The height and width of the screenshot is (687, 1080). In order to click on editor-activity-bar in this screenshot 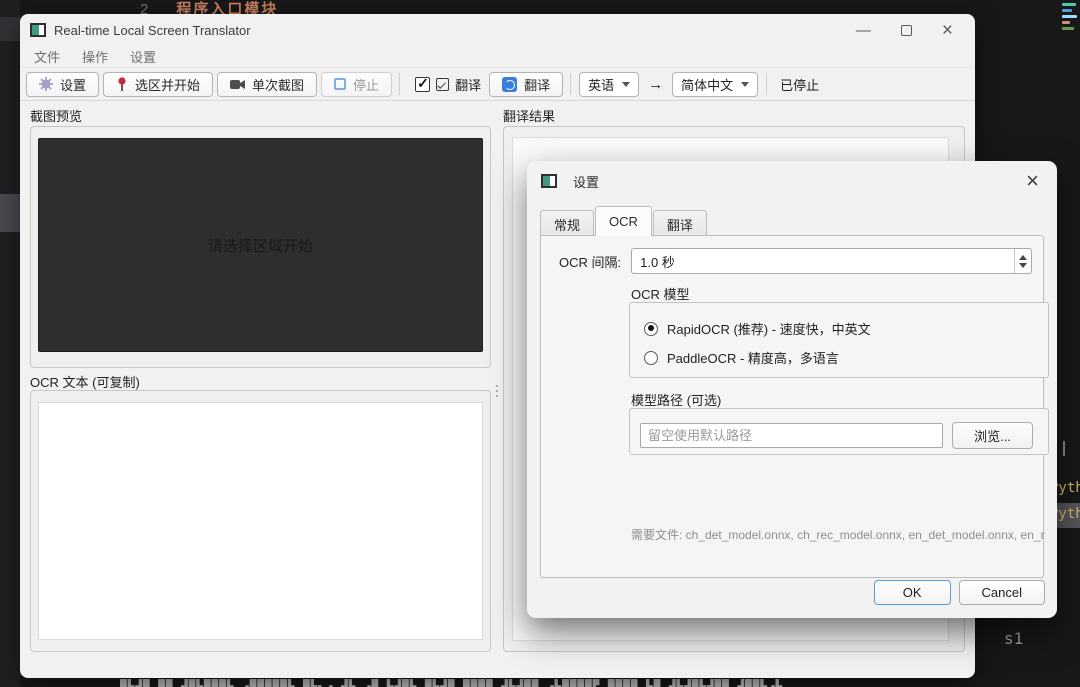, I will do `click(10, 343)`.